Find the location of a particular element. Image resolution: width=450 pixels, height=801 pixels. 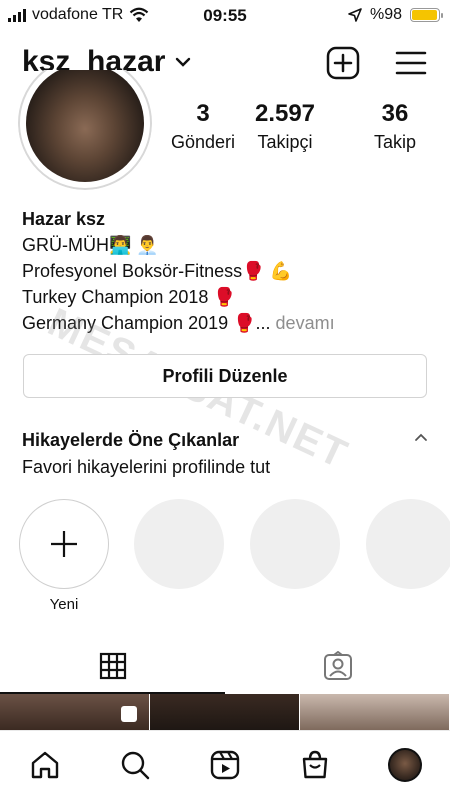

stat-following: 36 Takip is located at coordinates (395, 126).